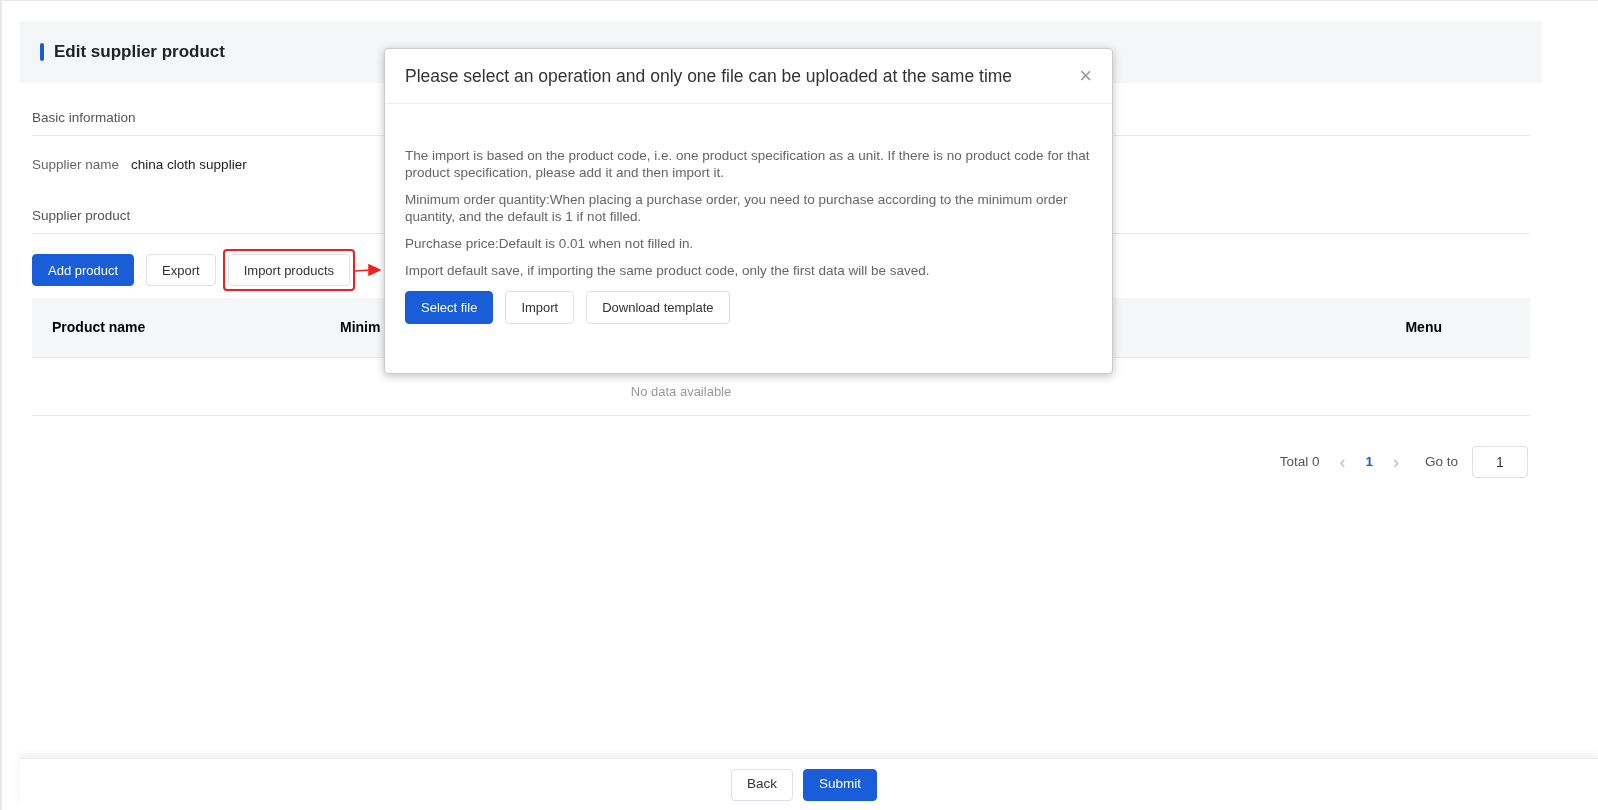 The height and width of the screenshot is (810, 1598). Describe the element at coordinates (761, 784) in the screenshot. I see `footer-button: Back` at that location.